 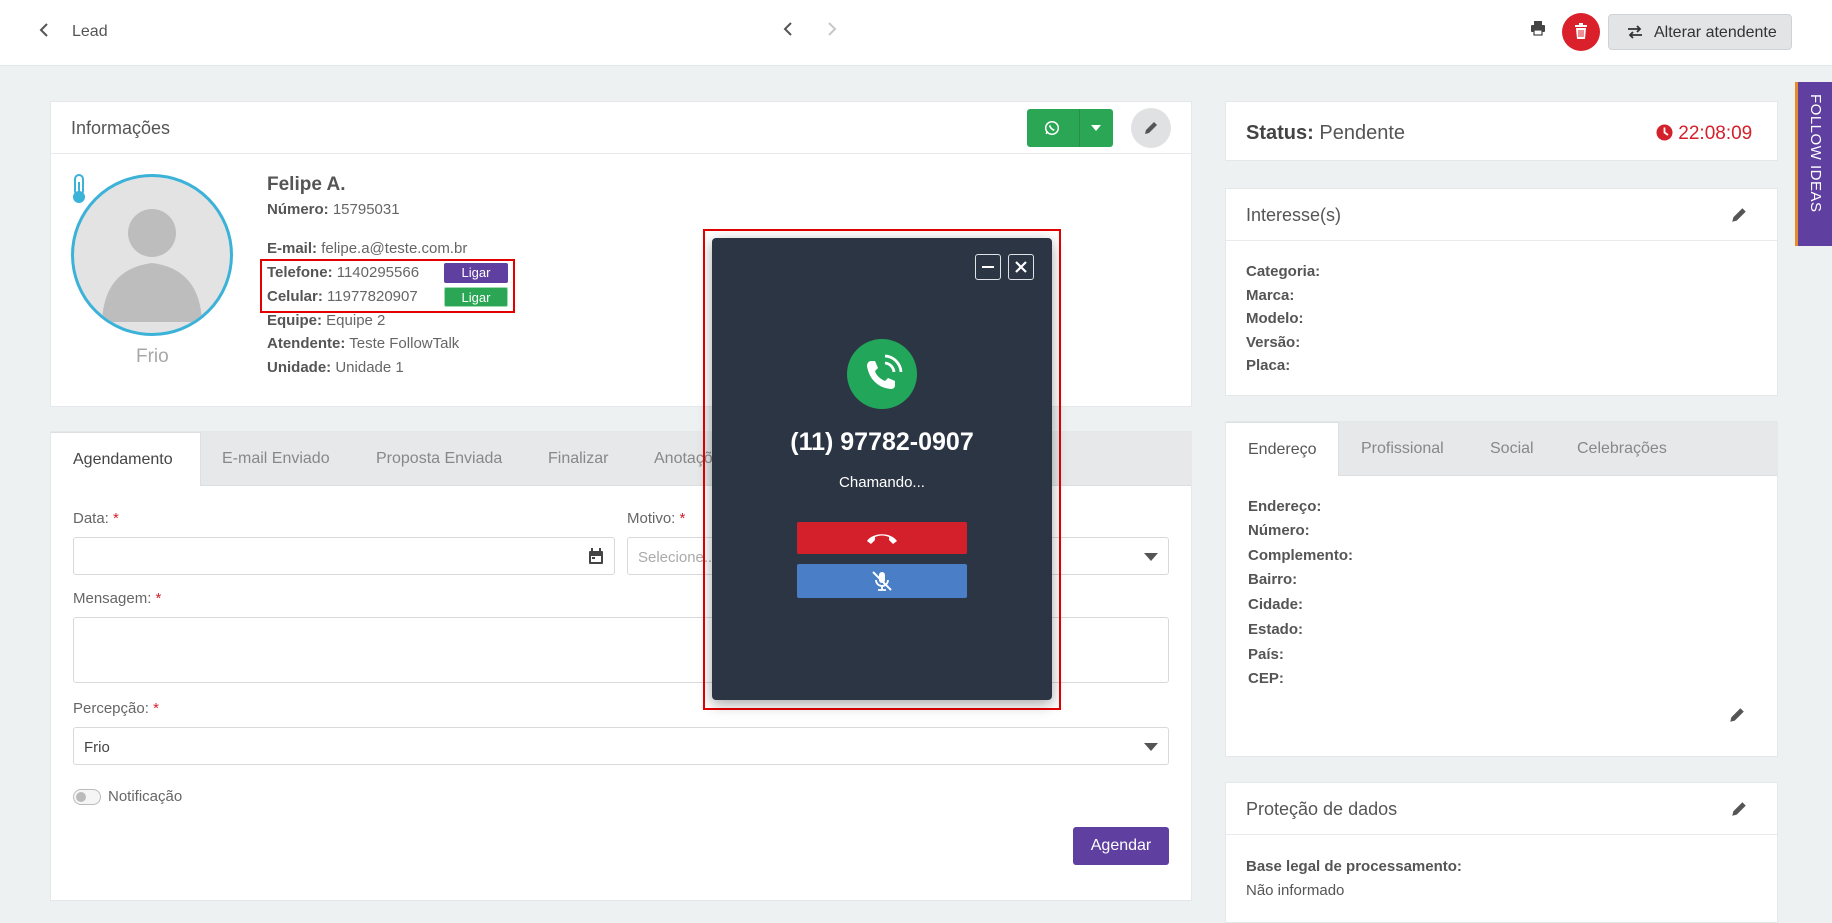 I want to click on percepcao-value: Frio, so click(x=97, y=747).